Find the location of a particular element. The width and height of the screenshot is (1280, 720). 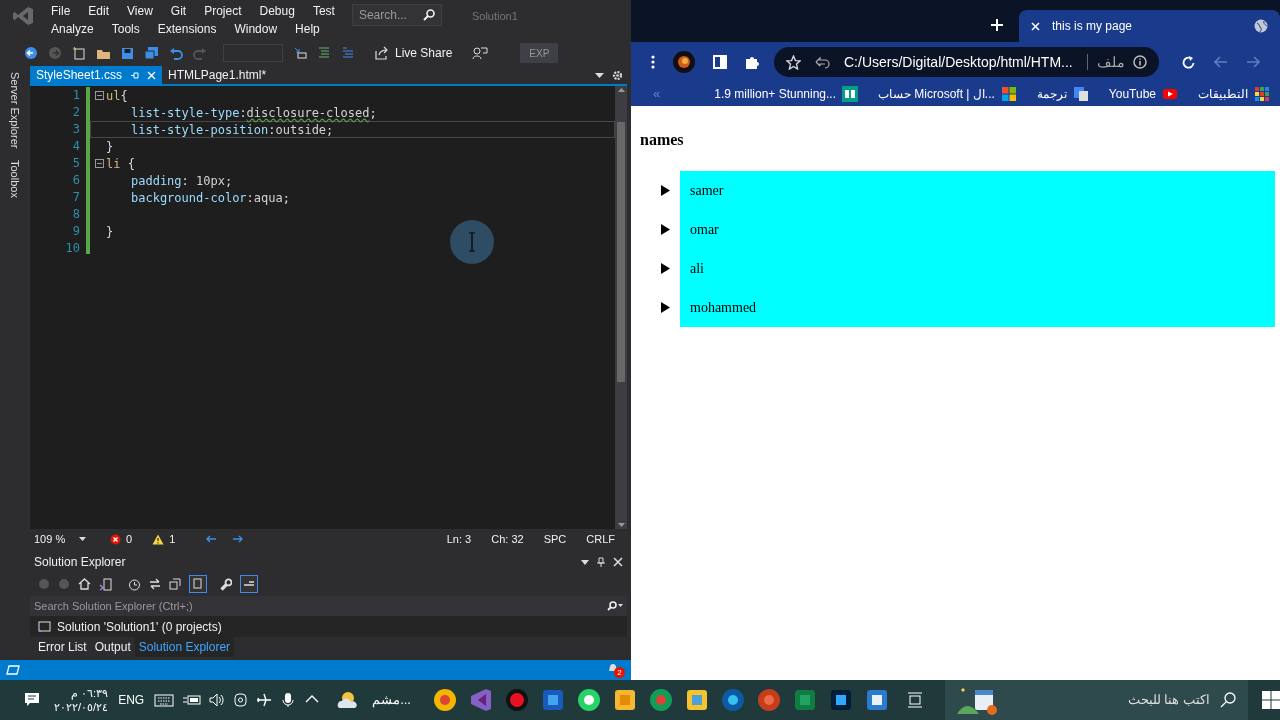

back-icon is located at coordinates (31, 53).